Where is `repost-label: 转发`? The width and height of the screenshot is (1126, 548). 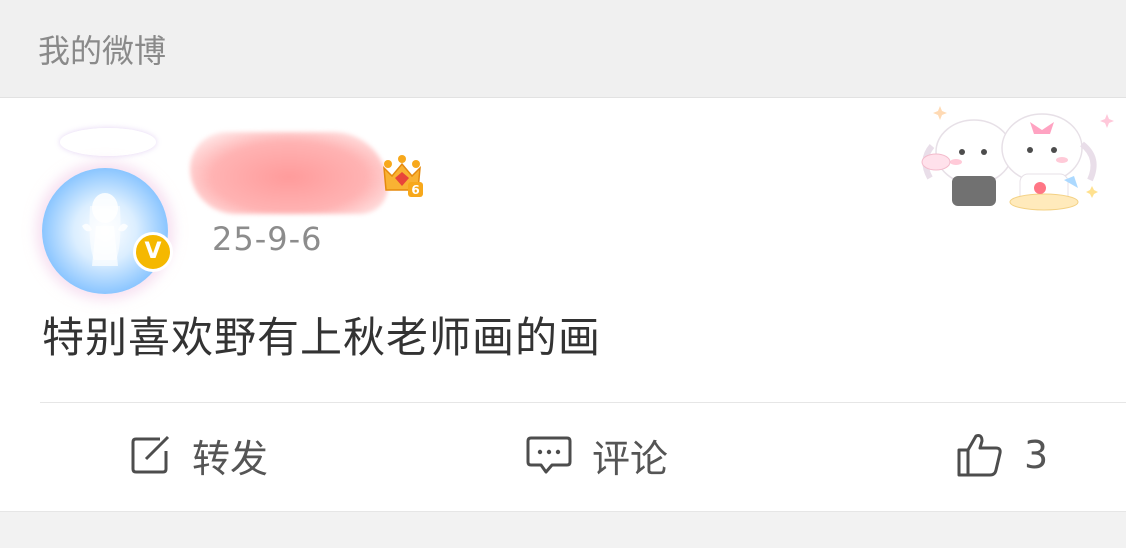
repost-label: 转发 is located at coordinates (230, 458).